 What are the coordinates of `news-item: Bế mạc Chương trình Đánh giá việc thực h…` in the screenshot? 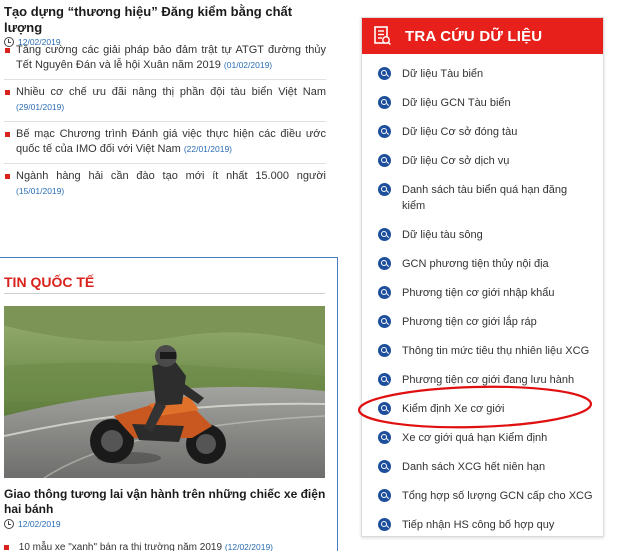 It's located at (165, 143).